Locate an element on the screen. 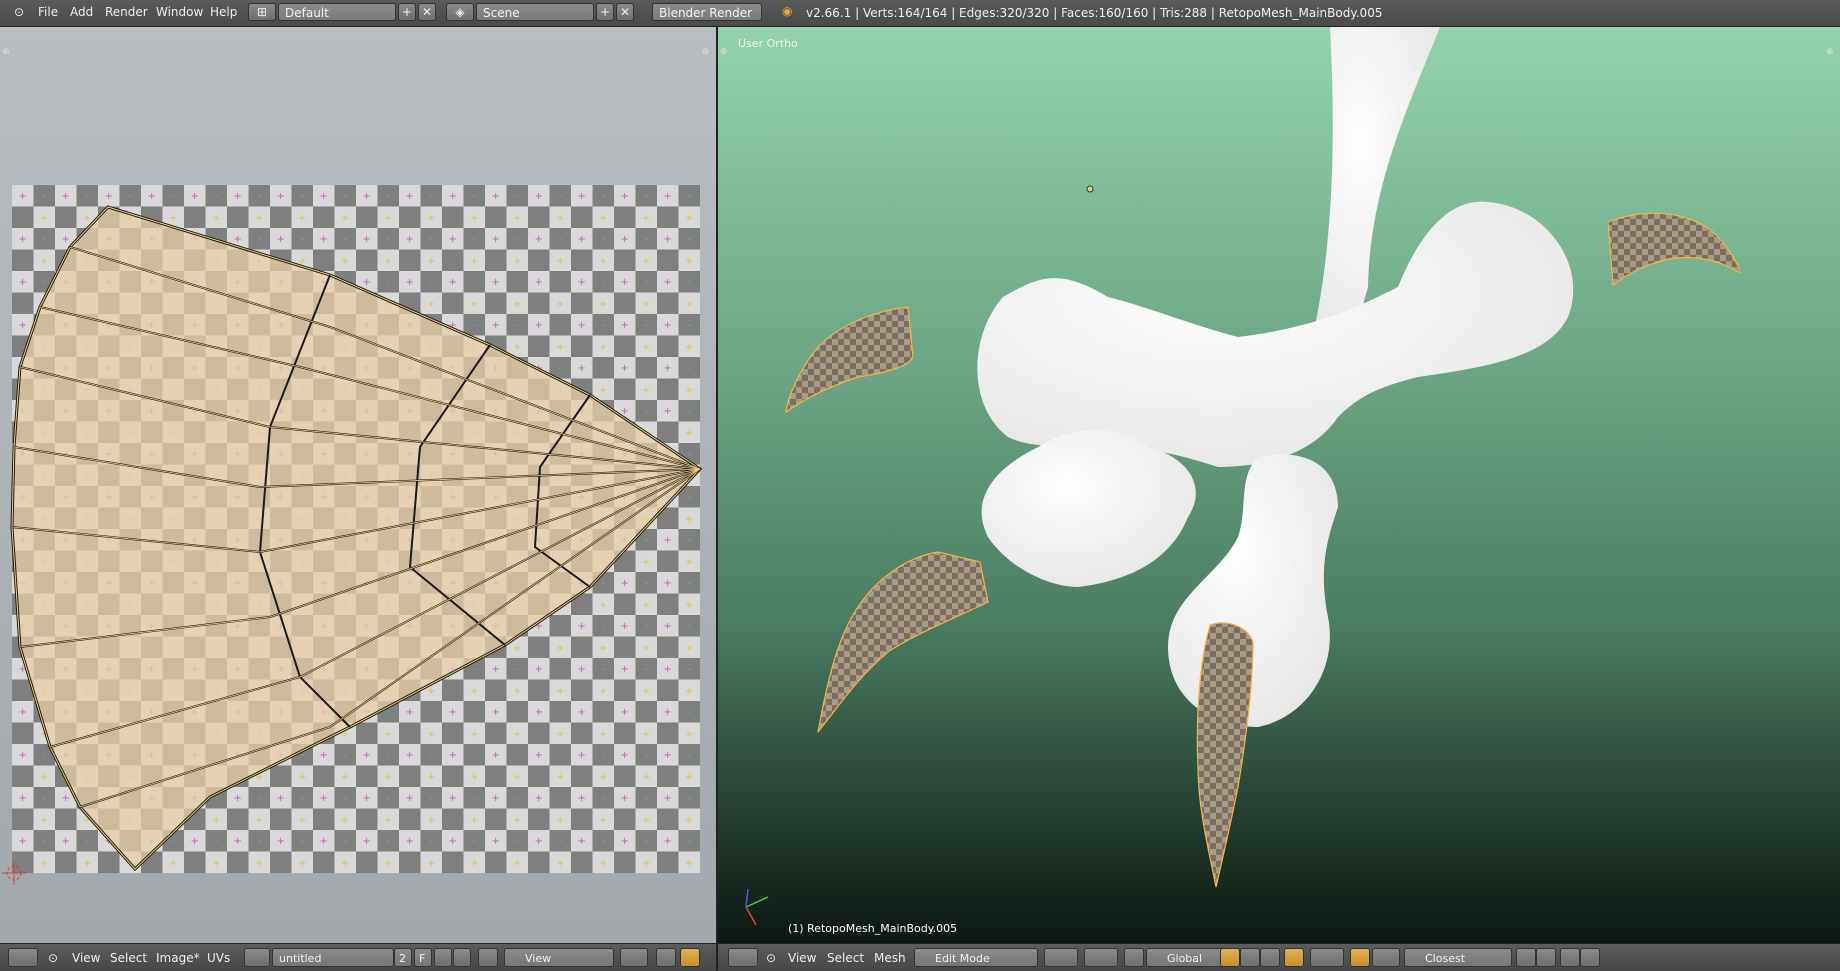 The image size is (1840, 971). uv-menu-select: Select is located at coordinates (128, 958).